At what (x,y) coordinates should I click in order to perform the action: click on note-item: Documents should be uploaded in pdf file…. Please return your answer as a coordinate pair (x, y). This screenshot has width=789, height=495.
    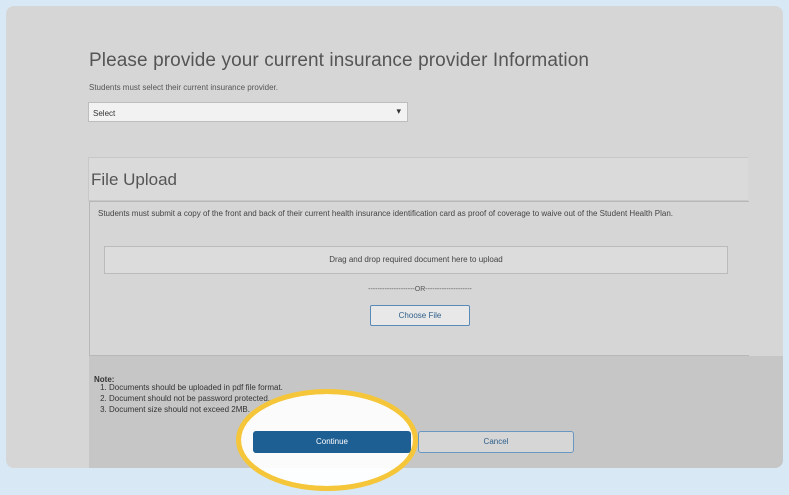
    Looking at the image, I should click on (196, 387).